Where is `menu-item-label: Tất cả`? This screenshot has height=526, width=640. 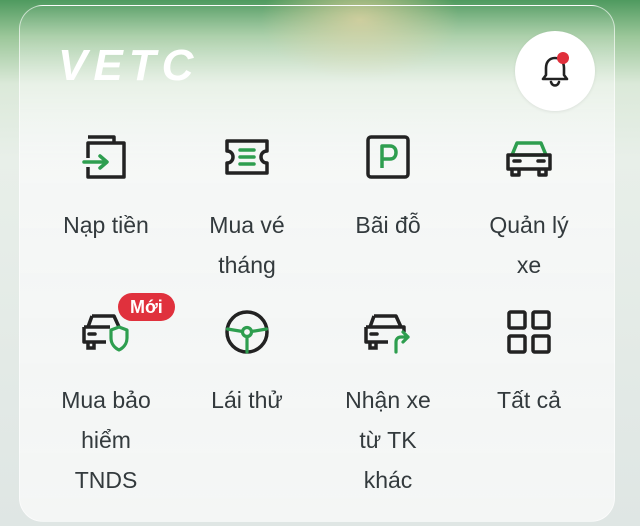 menu-item-label: Tất cả is located at coordinates (529, 400).